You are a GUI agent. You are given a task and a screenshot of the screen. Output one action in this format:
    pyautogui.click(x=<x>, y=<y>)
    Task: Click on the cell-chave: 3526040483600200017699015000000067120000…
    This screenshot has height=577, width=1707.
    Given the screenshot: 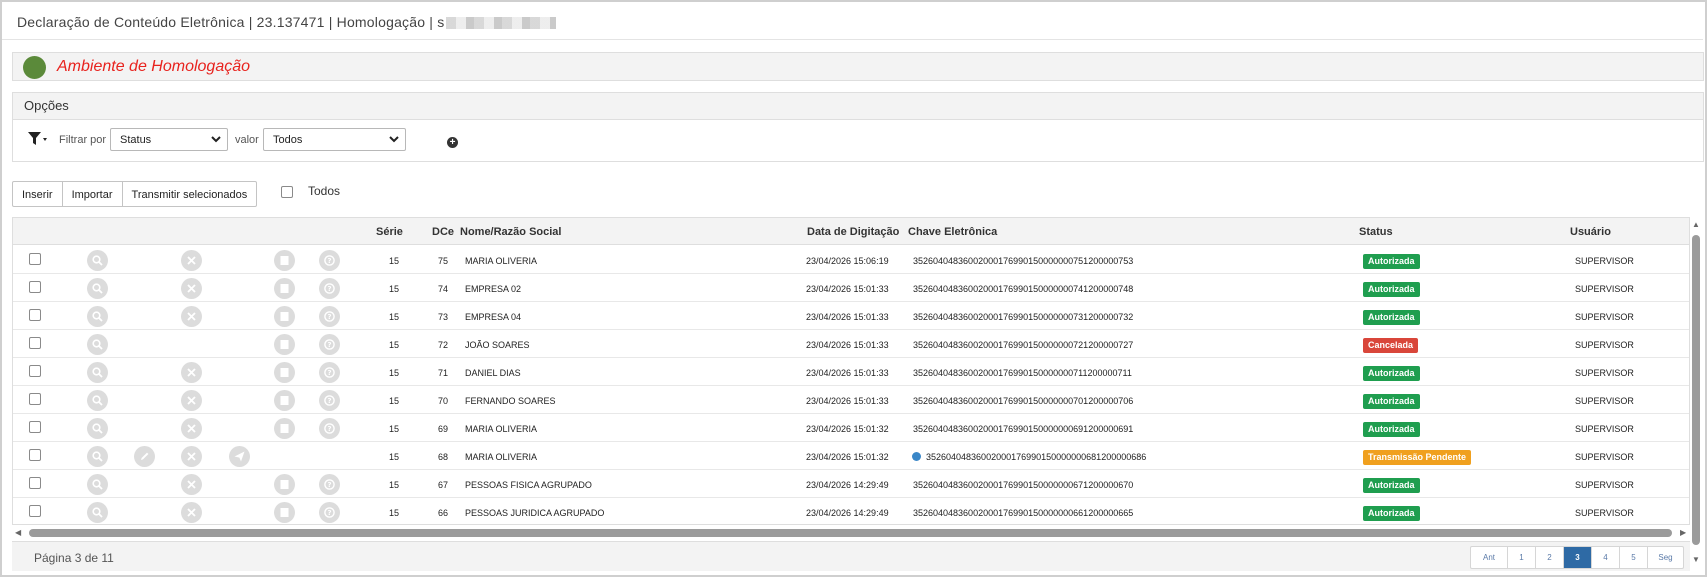 What is the action you would take?
    pyautogui.click(x=1023, y=485)
    